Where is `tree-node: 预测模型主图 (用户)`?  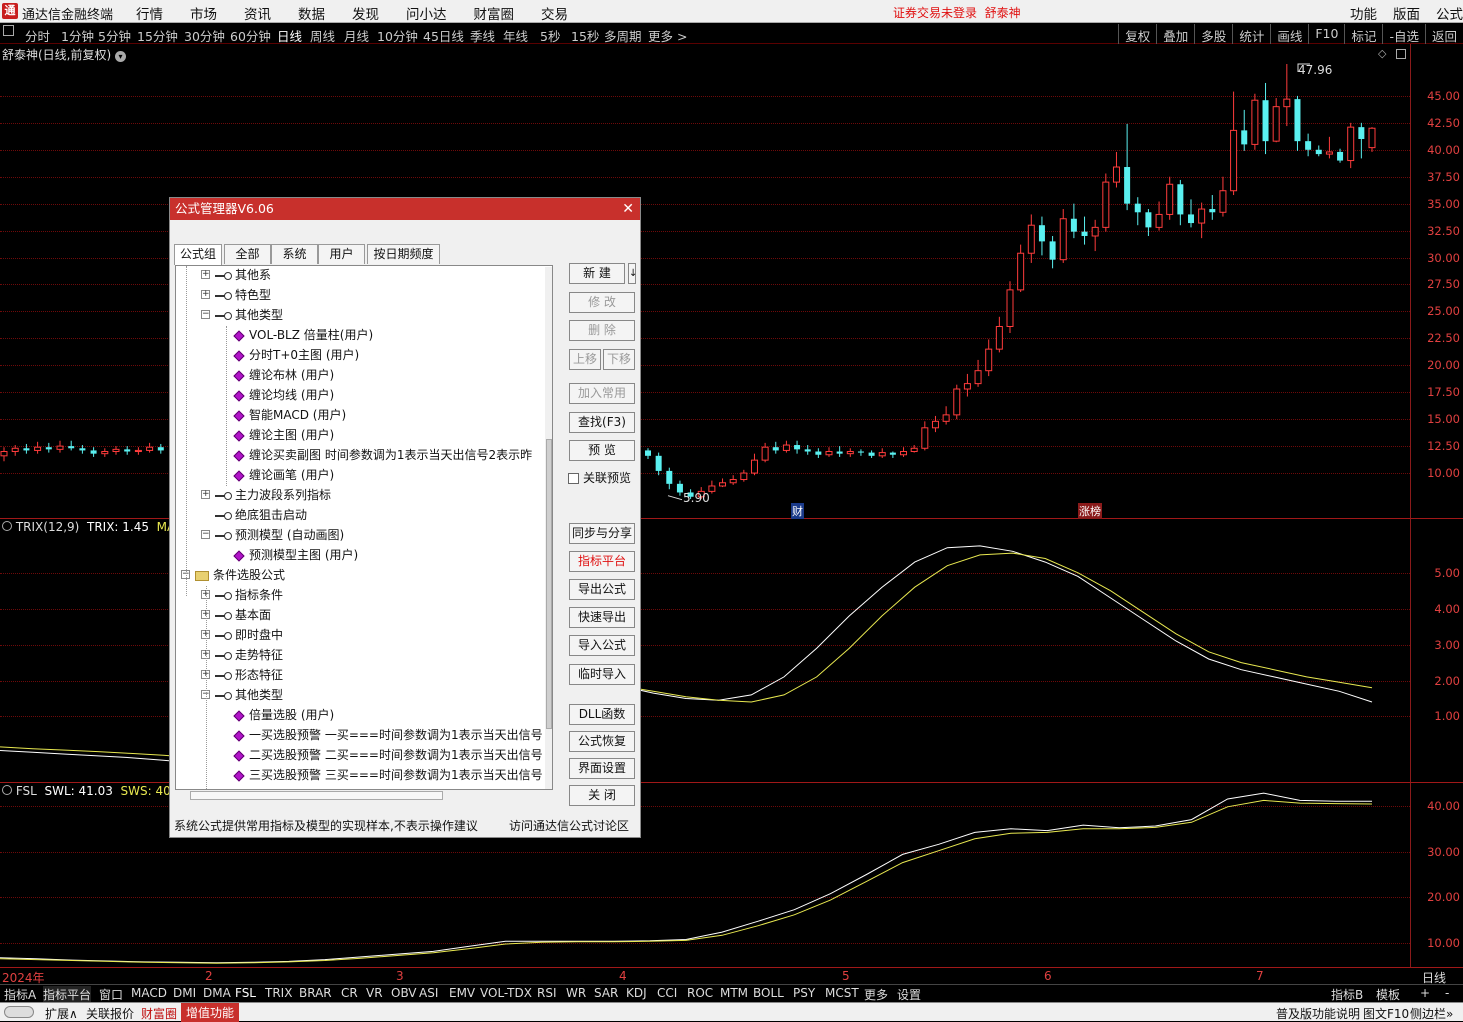 tree-node: 预测模型主图 (用户) is located at coordinates (289, 555).